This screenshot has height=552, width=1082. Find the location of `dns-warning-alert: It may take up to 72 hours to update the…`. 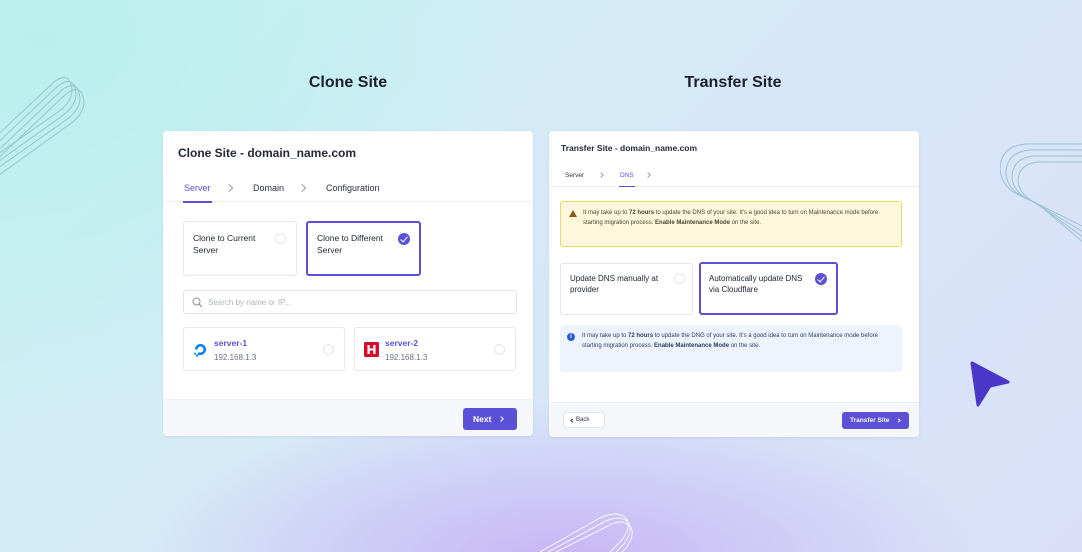

dns-warning-alert: It may take up to 72 hours to update the… is located at coordinates (731, 224).